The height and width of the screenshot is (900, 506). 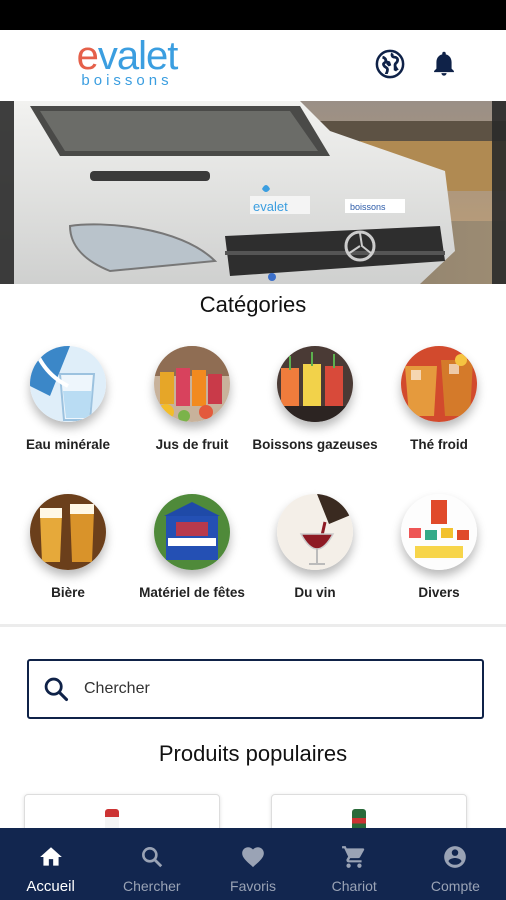 I want to click on category-eau-minerale: Eau minérale, so click(x=68, y=399).